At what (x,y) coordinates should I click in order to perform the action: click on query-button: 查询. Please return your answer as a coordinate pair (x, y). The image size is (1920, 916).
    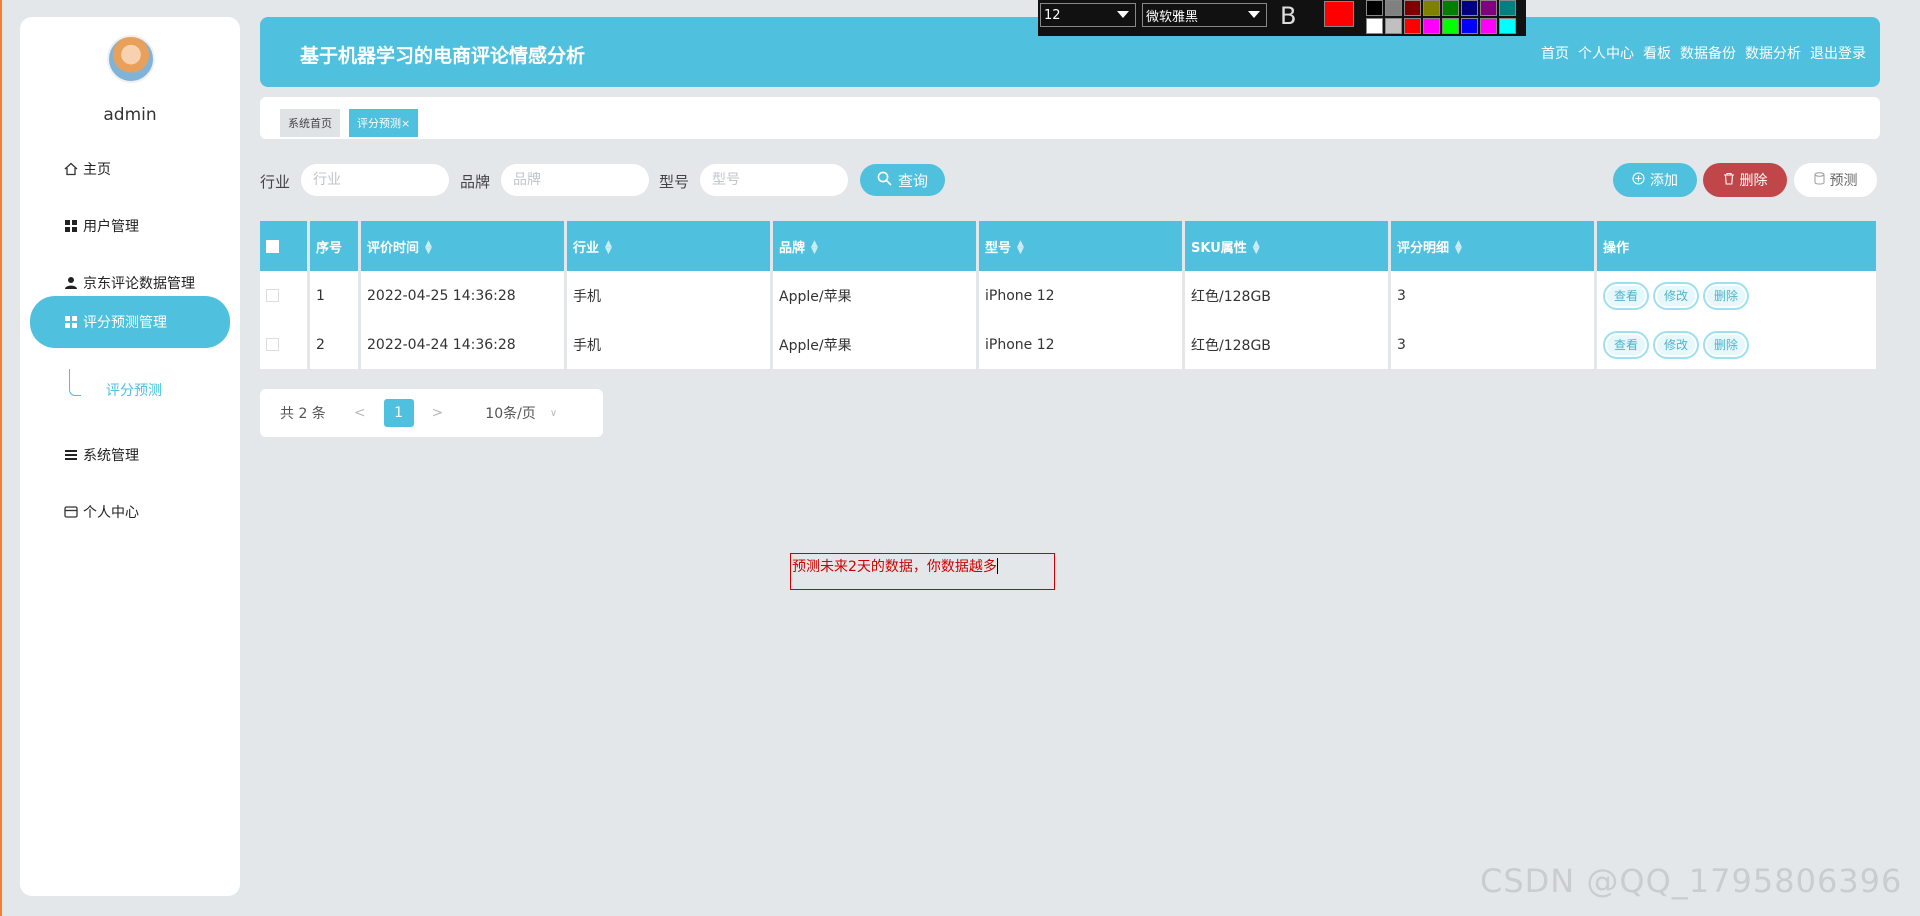
    Looking at the image, I should click on (902, 180).